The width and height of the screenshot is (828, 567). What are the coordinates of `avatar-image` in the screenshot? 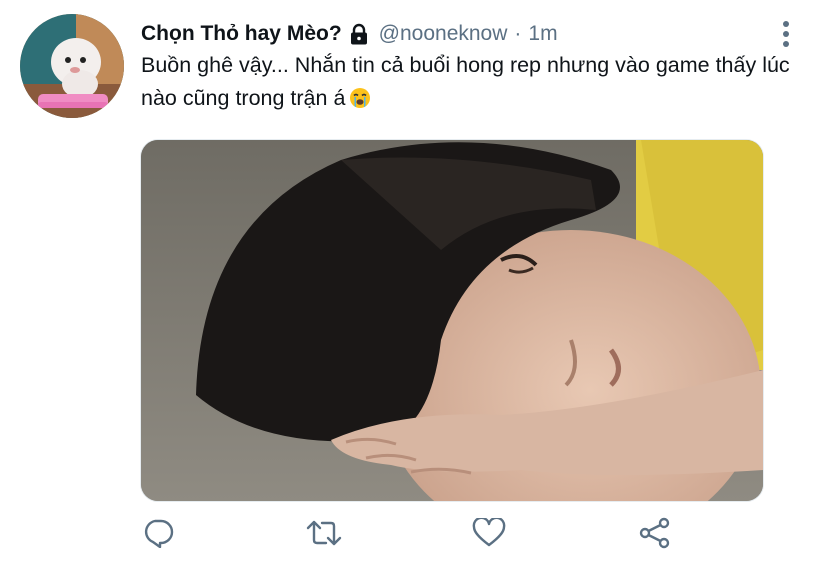 It's located at (72, 66).